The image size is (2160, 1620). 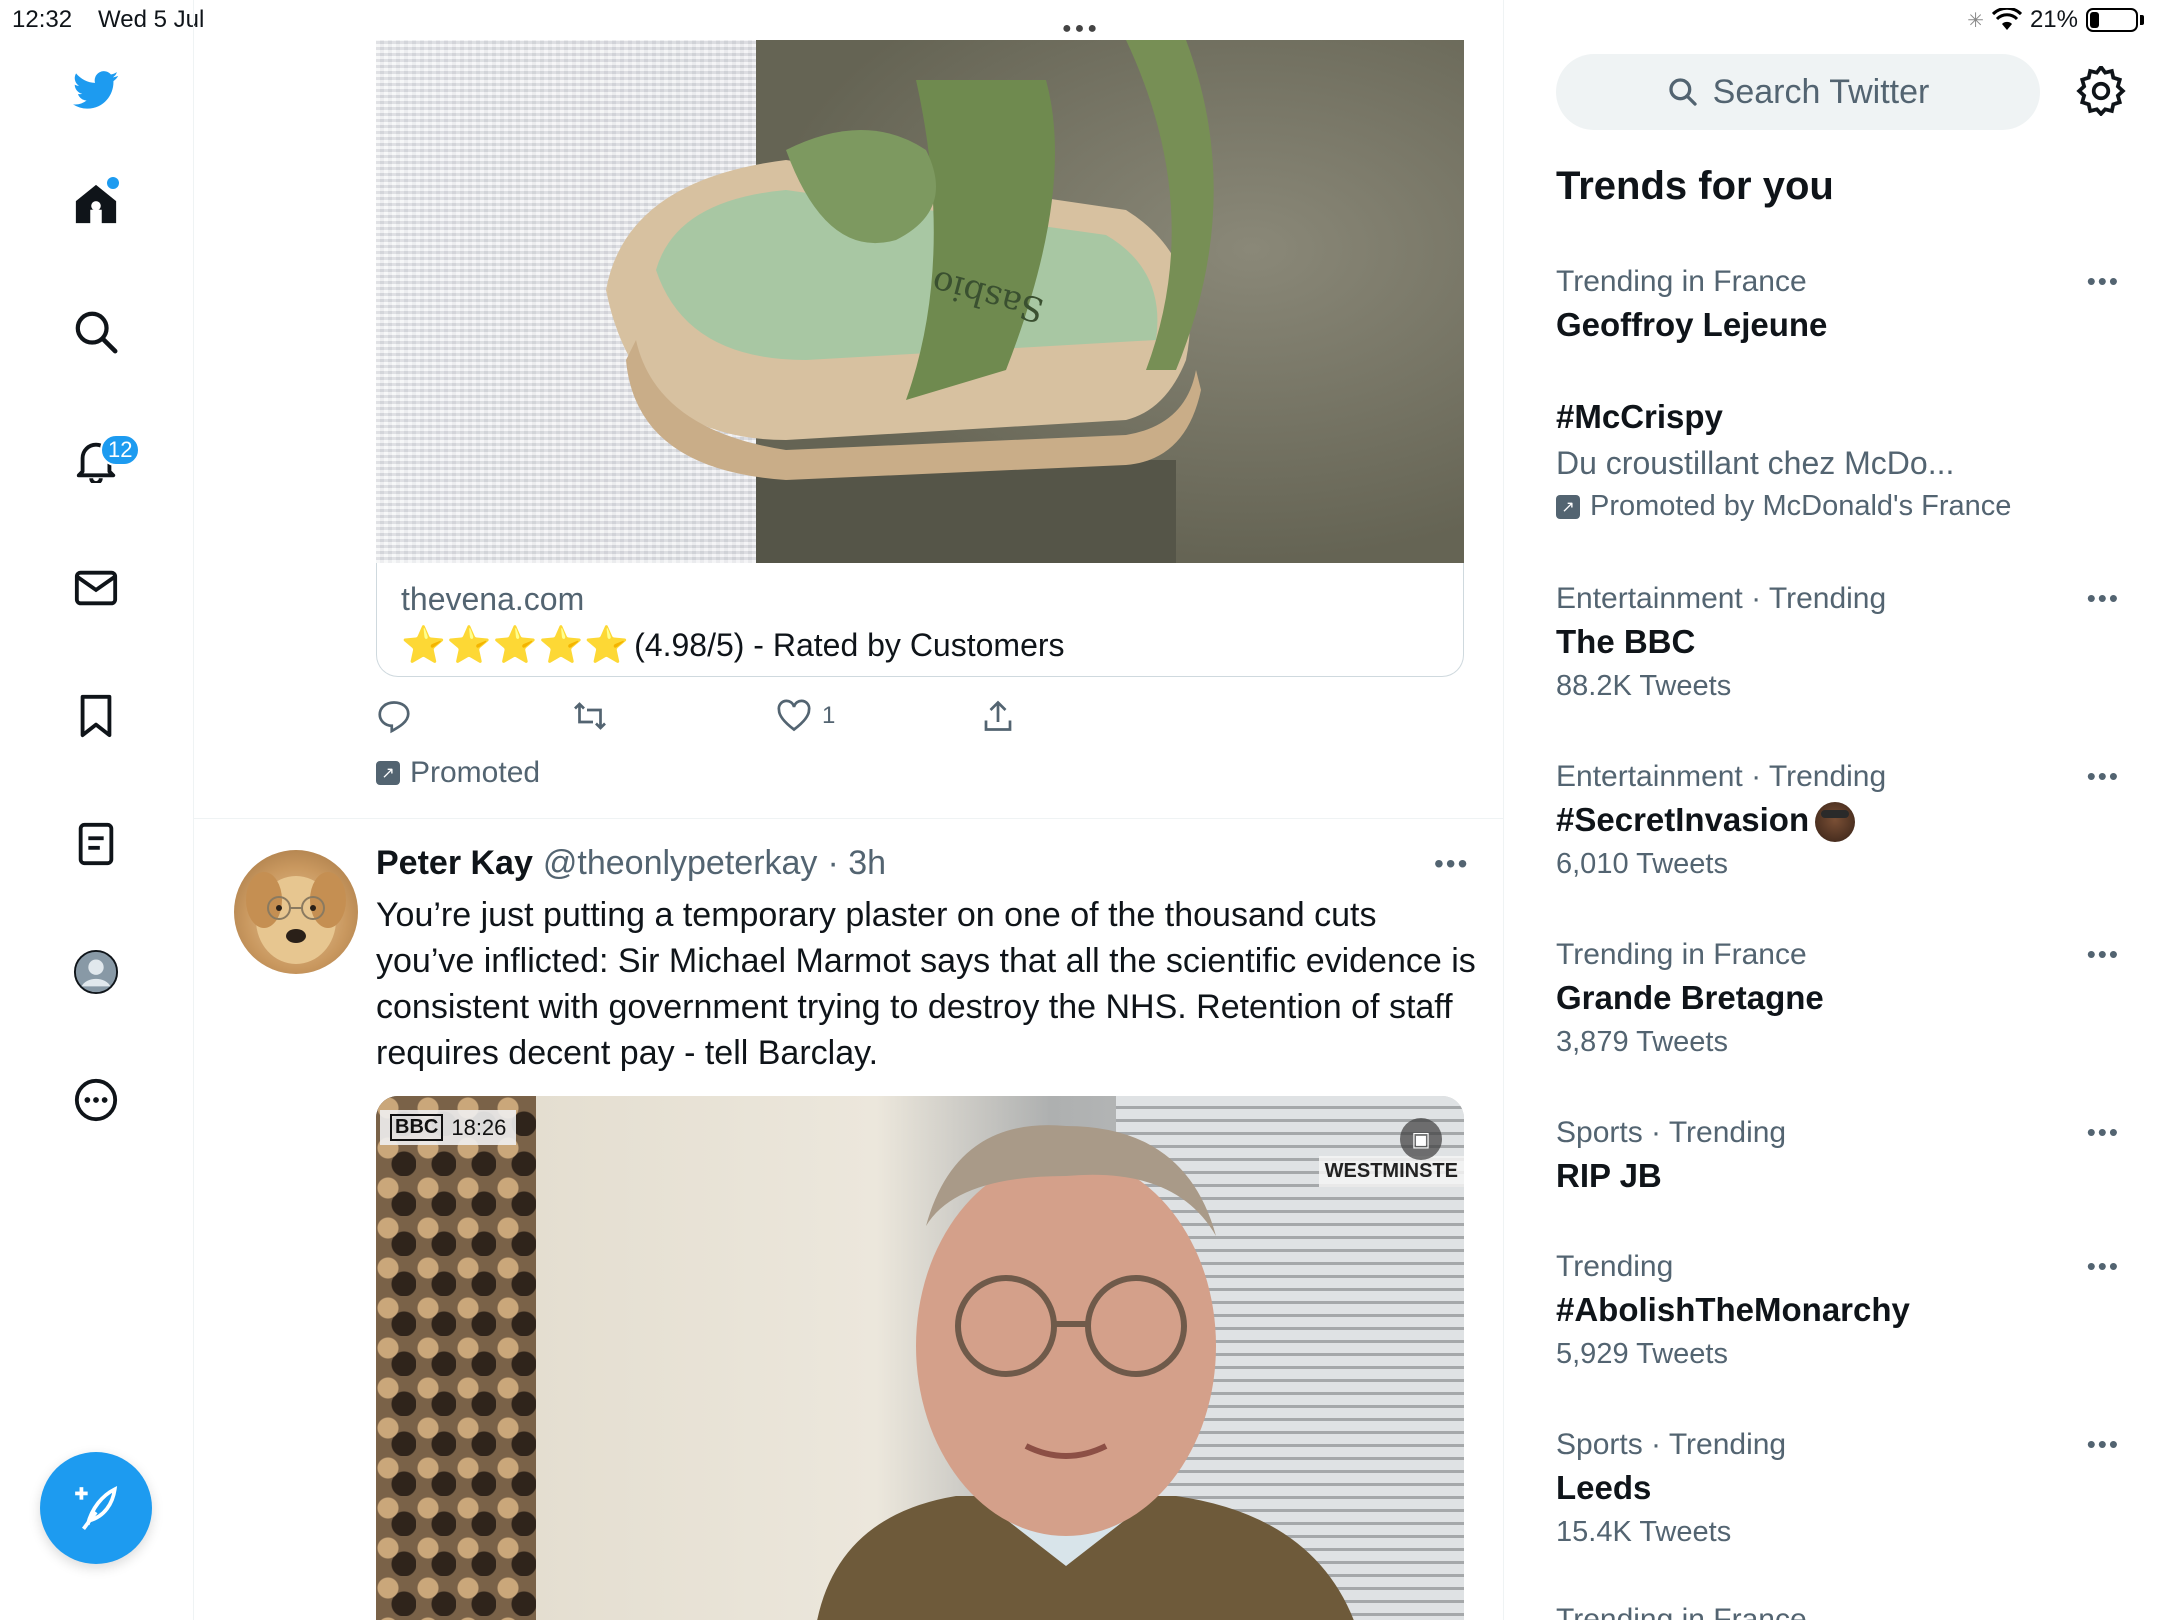 What do you see at coordinates (1695, 186) in the screenshot?
I see `trends-title: Trends for you` at bounding box center [1695, 186].